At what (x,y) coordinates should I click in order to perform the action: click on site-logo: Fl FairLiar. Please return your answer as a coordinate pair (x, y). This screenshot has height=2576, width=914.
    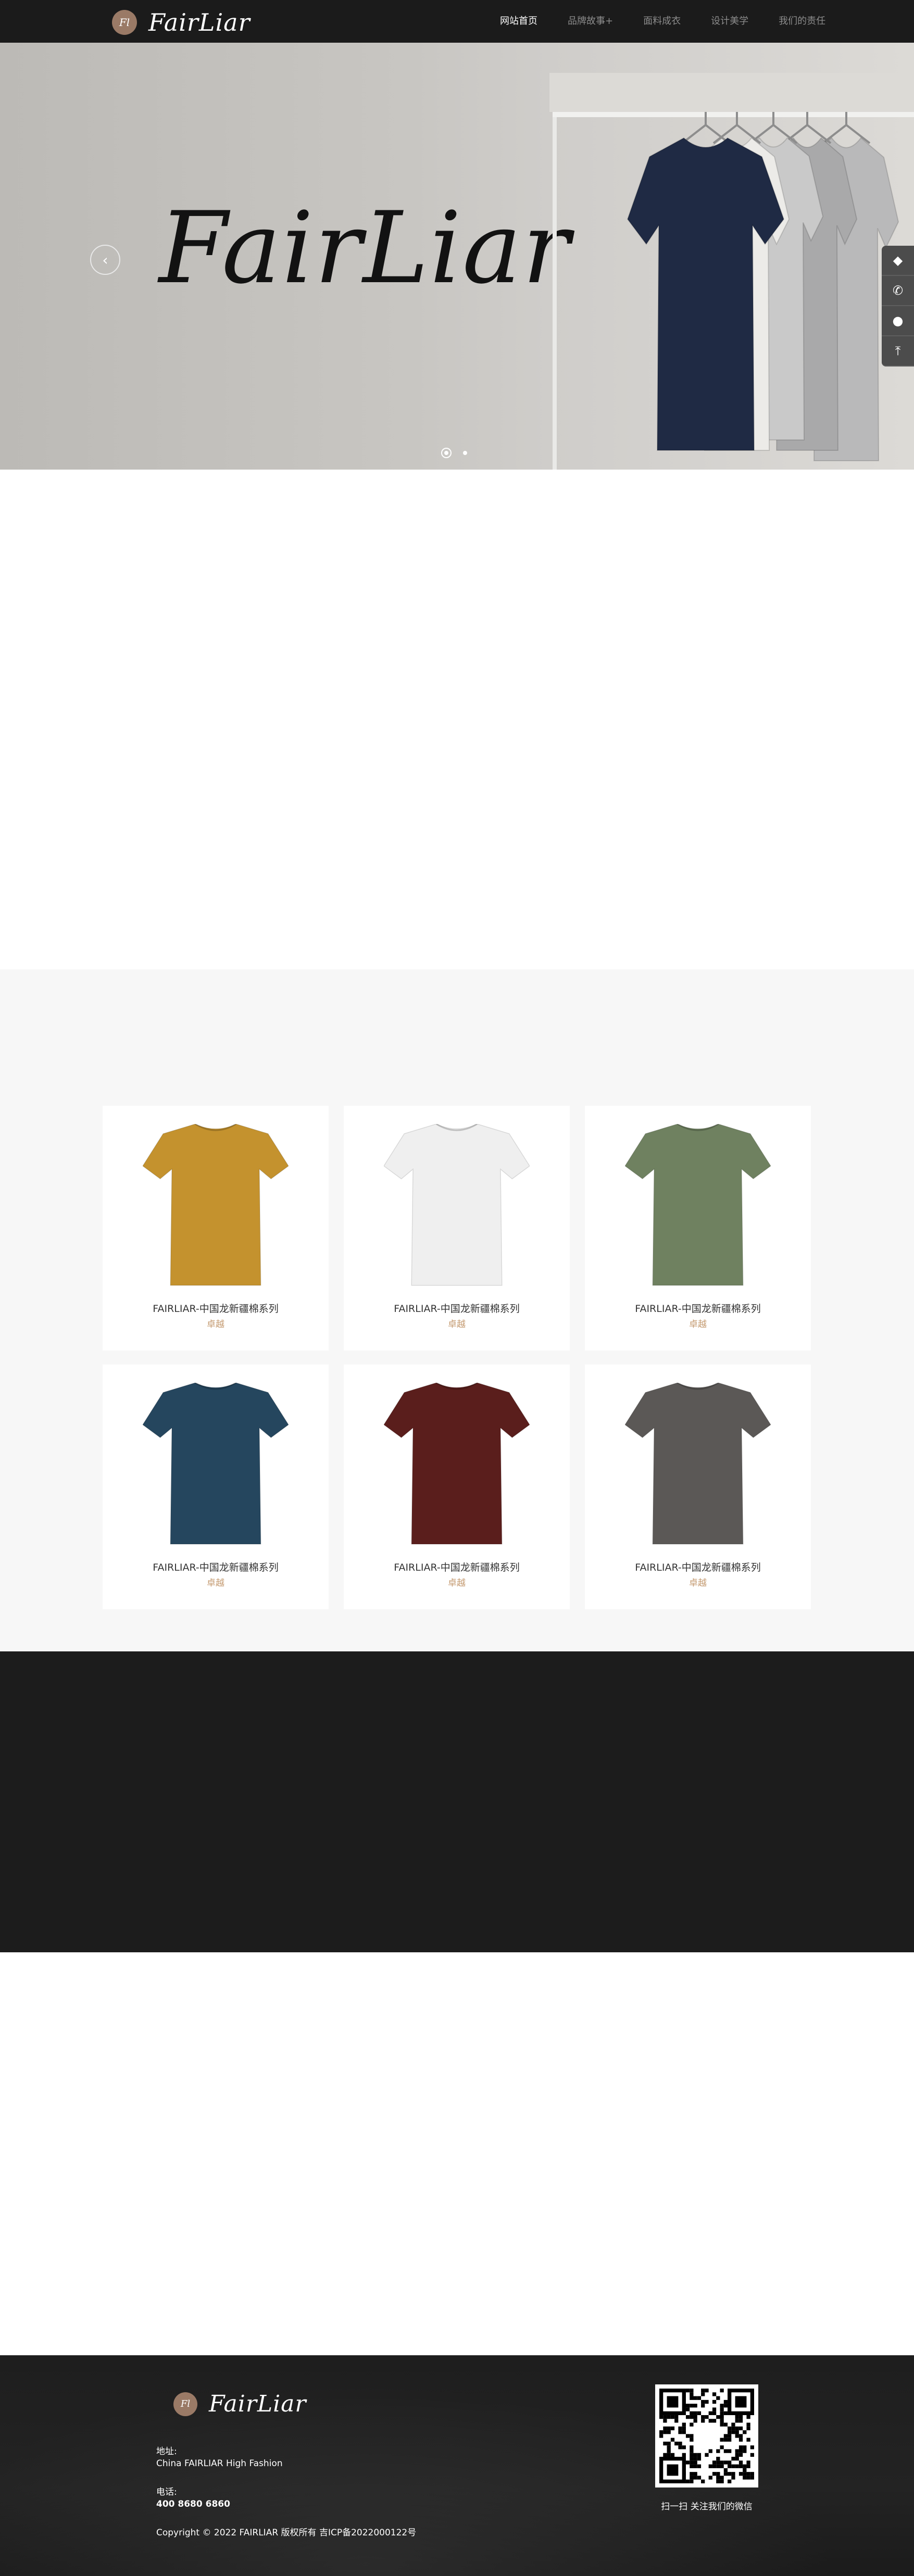
    Looking at the image, I should click on (181, 22).